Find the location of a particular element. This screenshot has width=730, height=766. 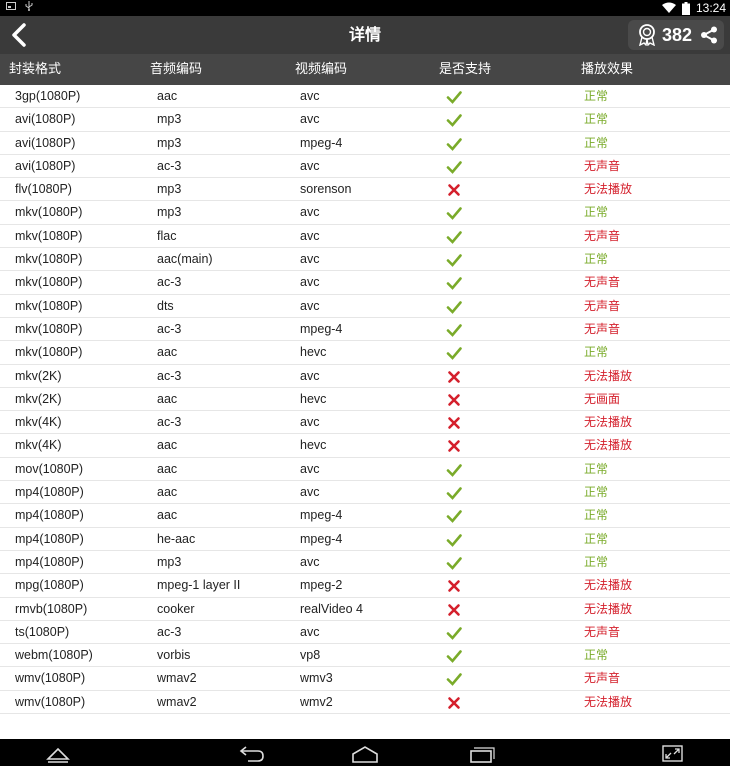

table-row: mpg(1080P) mpeg-1 layer II mpeg-2 无法播放 is located at coordinates (365, 586).